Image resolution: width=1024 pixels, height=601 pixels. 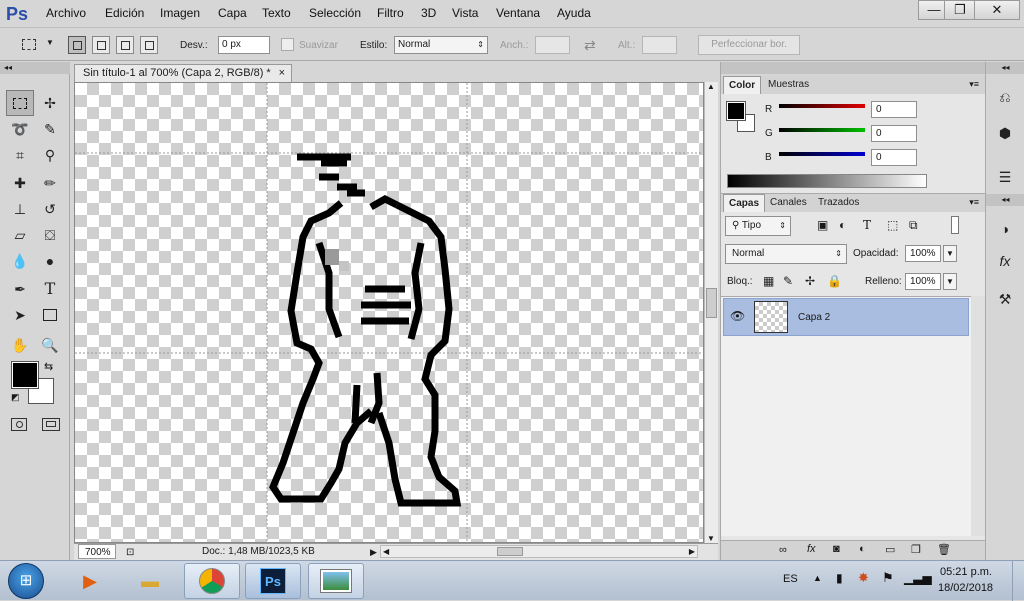 What do you see at coordinates (390, 13) in the screenshot?
I see `menu-filtro: Filtro` at bounding box center [390, 13].